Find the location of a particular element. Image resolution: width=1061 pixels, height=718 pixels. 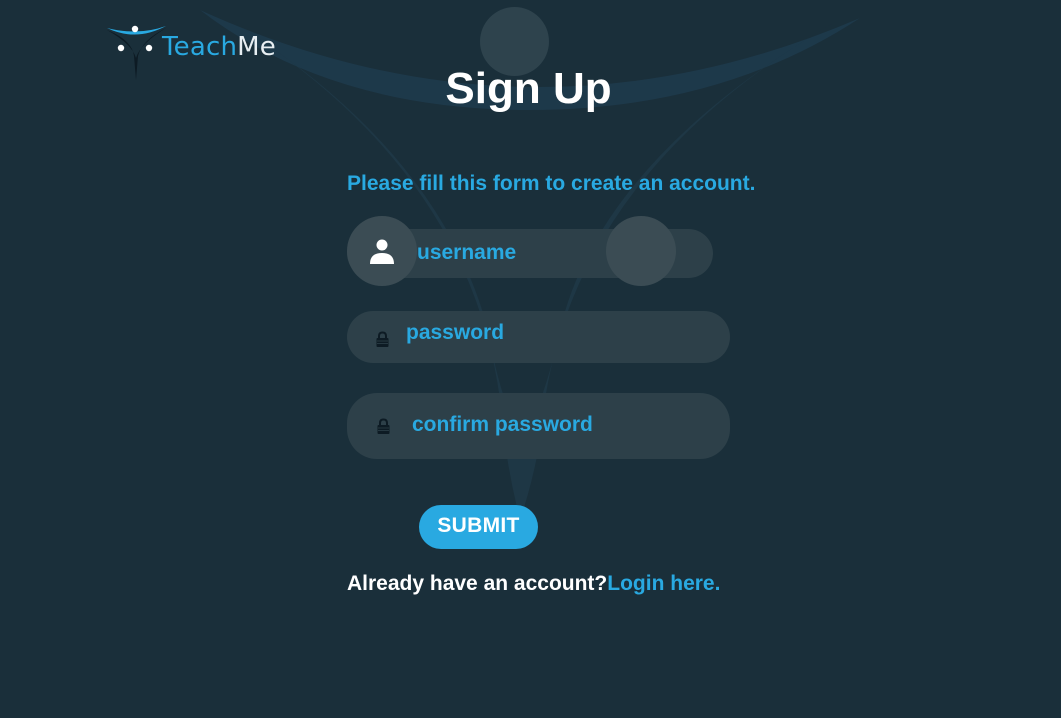

password-input is located at coordinates (556, 333).